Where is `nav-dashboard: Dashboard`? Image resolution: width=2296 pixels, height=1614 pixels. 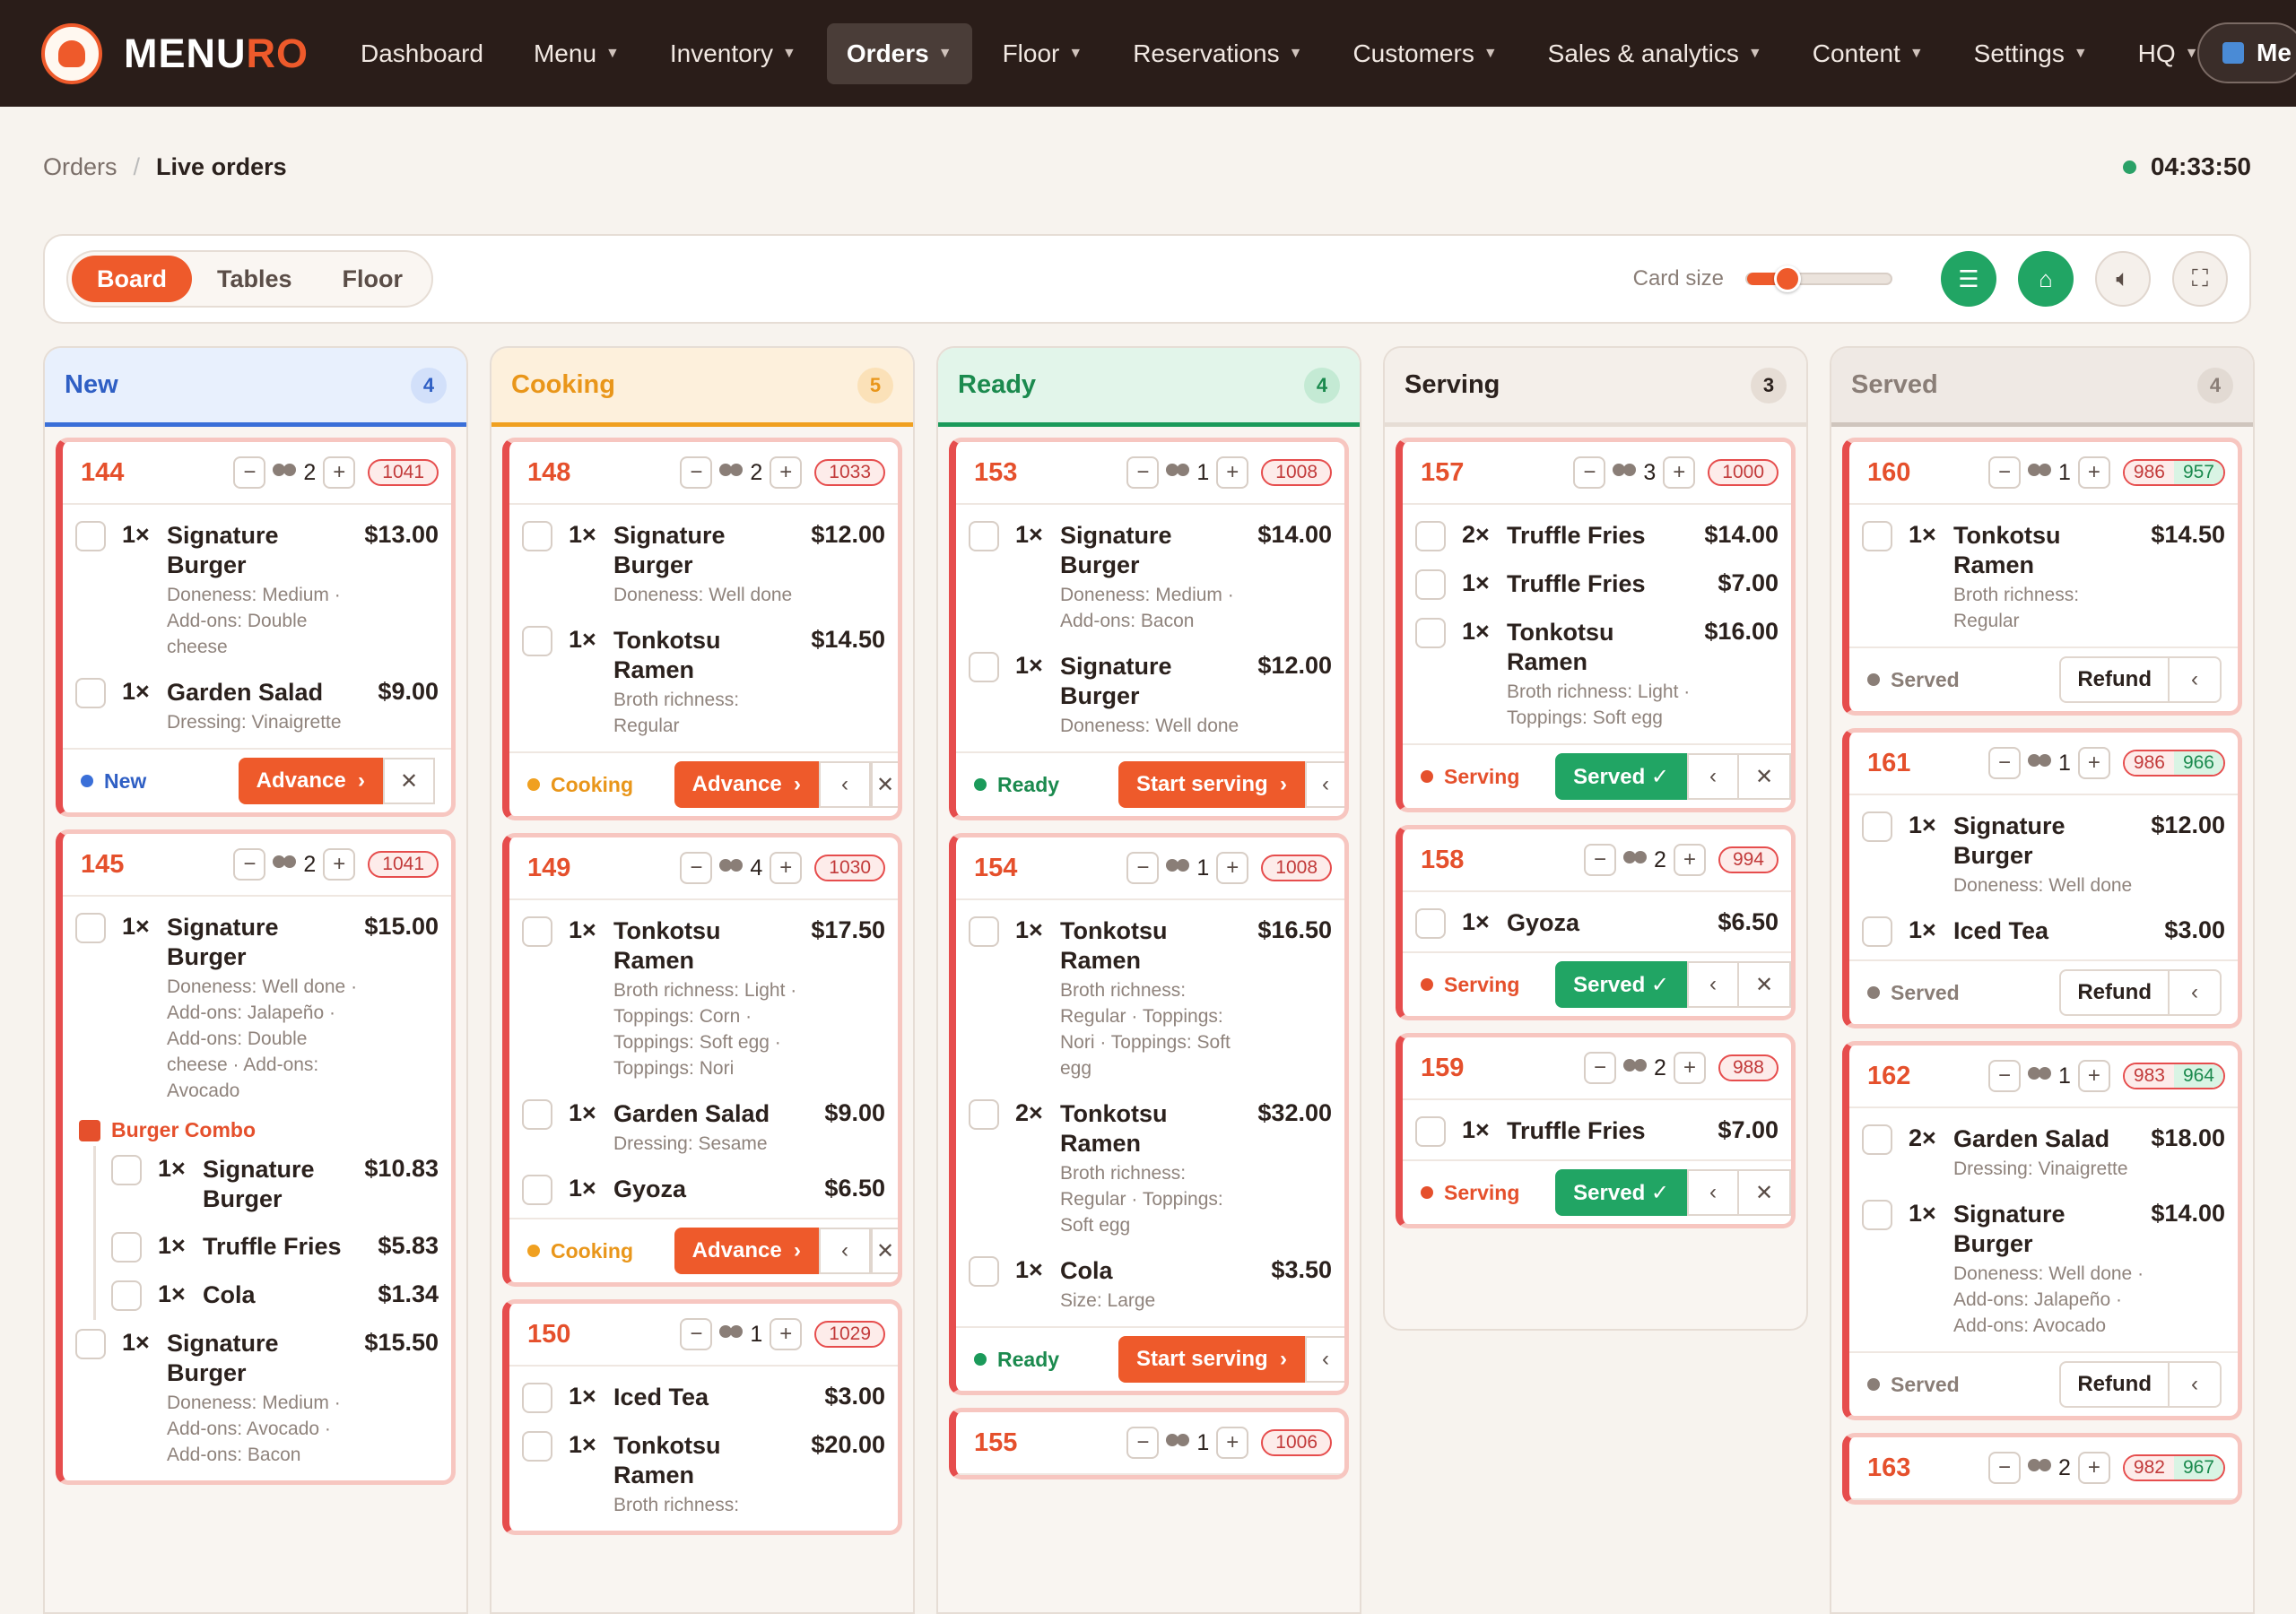
nav-dashboard: Dashboard is located at coordinates (422, 53).